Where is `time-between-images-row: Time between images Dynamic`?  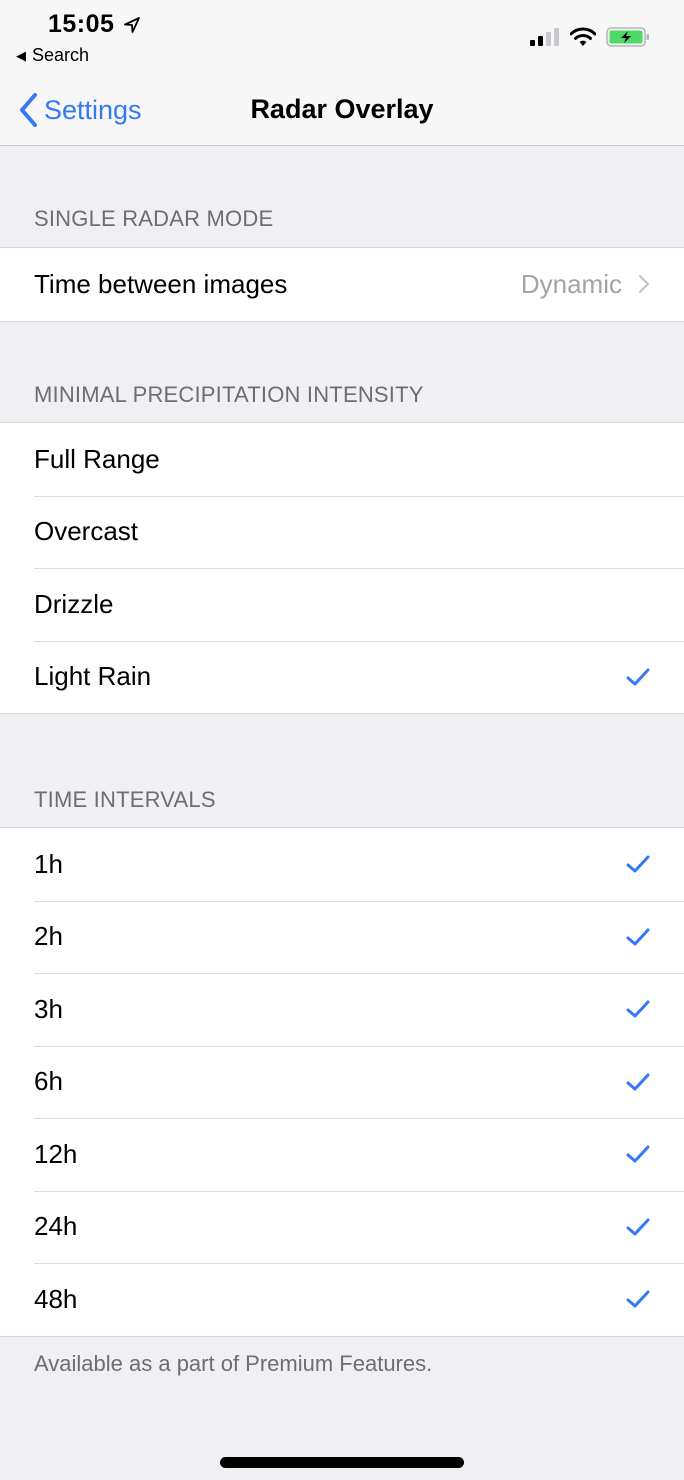 time-between-images-row: Time between images Dynamic is located at coordinates (342, 284).